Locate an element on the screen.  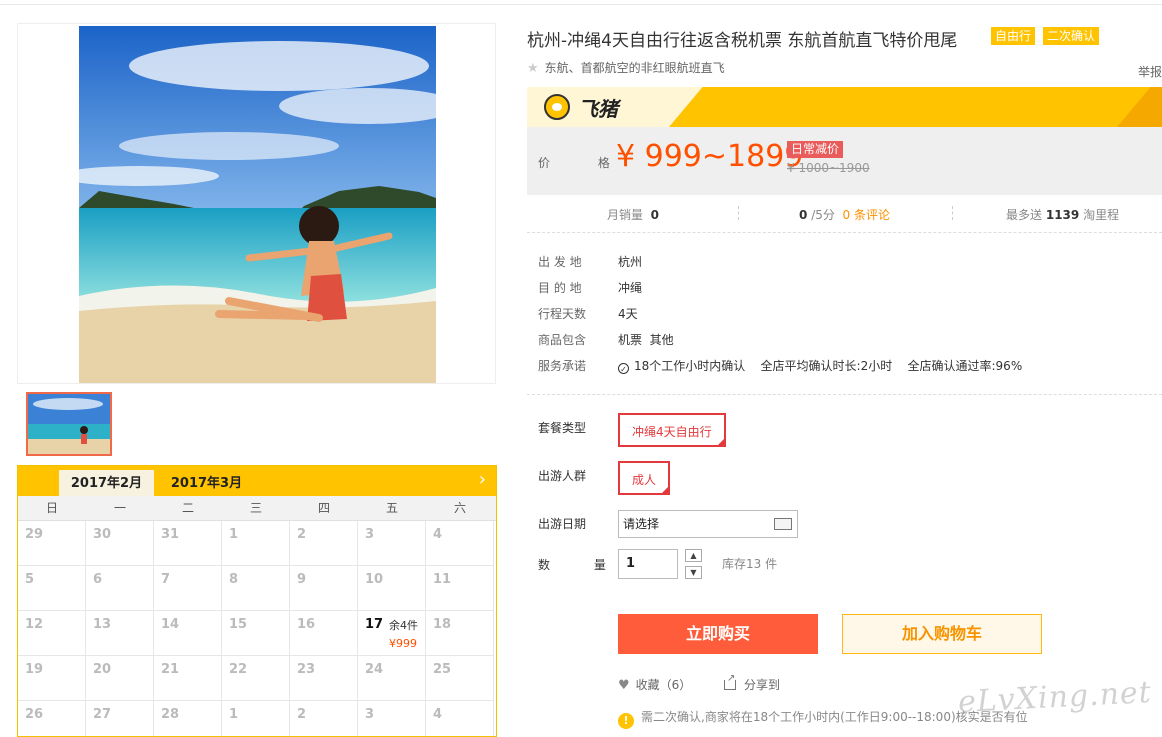
calendar-day-number: 9 is located at coordinates (302, 579).